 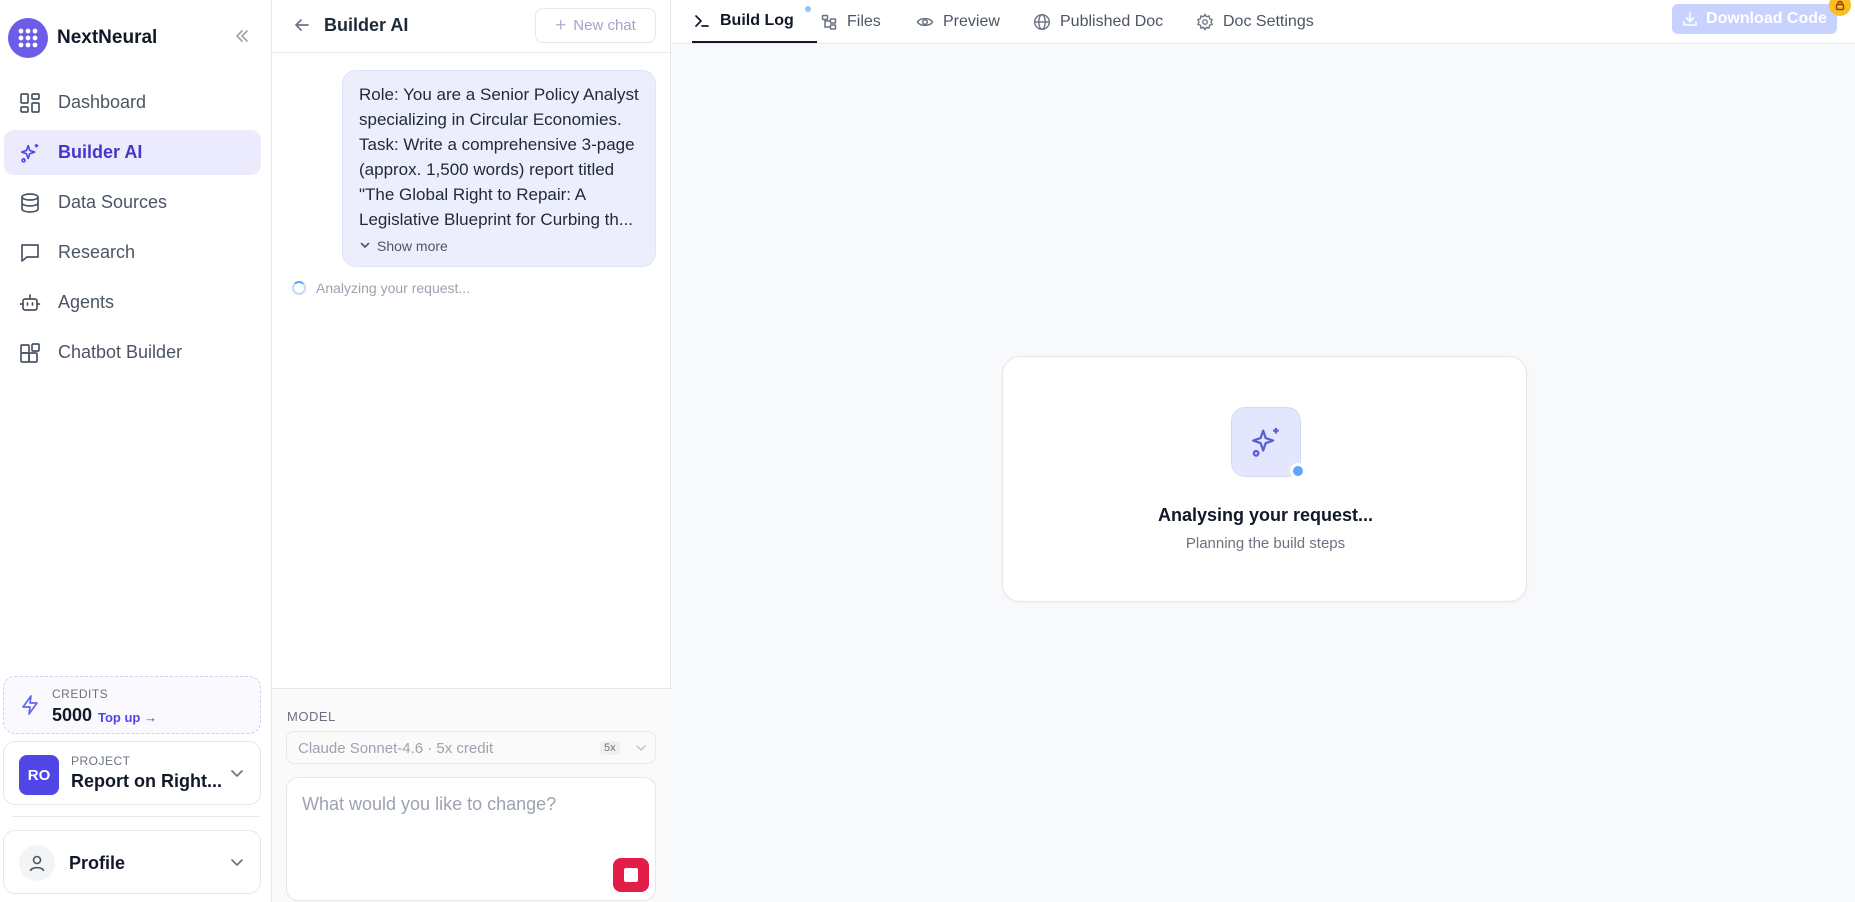 I want to click on card-subtitle: Planning the build steps, so click(x=1265, y=543).